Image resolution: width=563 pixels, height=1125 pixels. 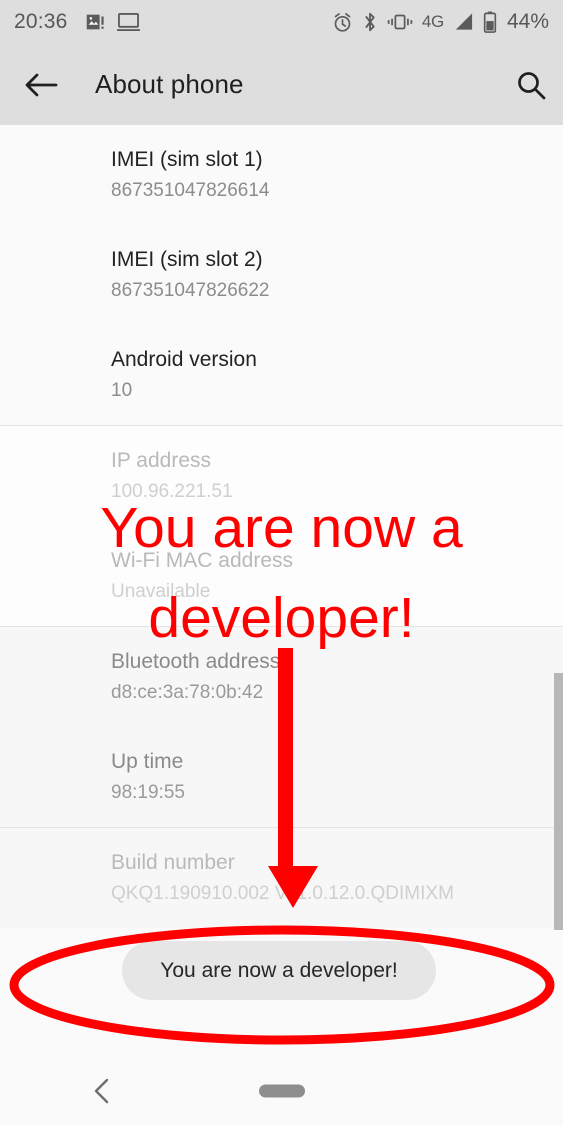 What do you see at coordinates (147, 761) in the screenshot?
I see `row-title: Up time` at bounding box center [147, 761].